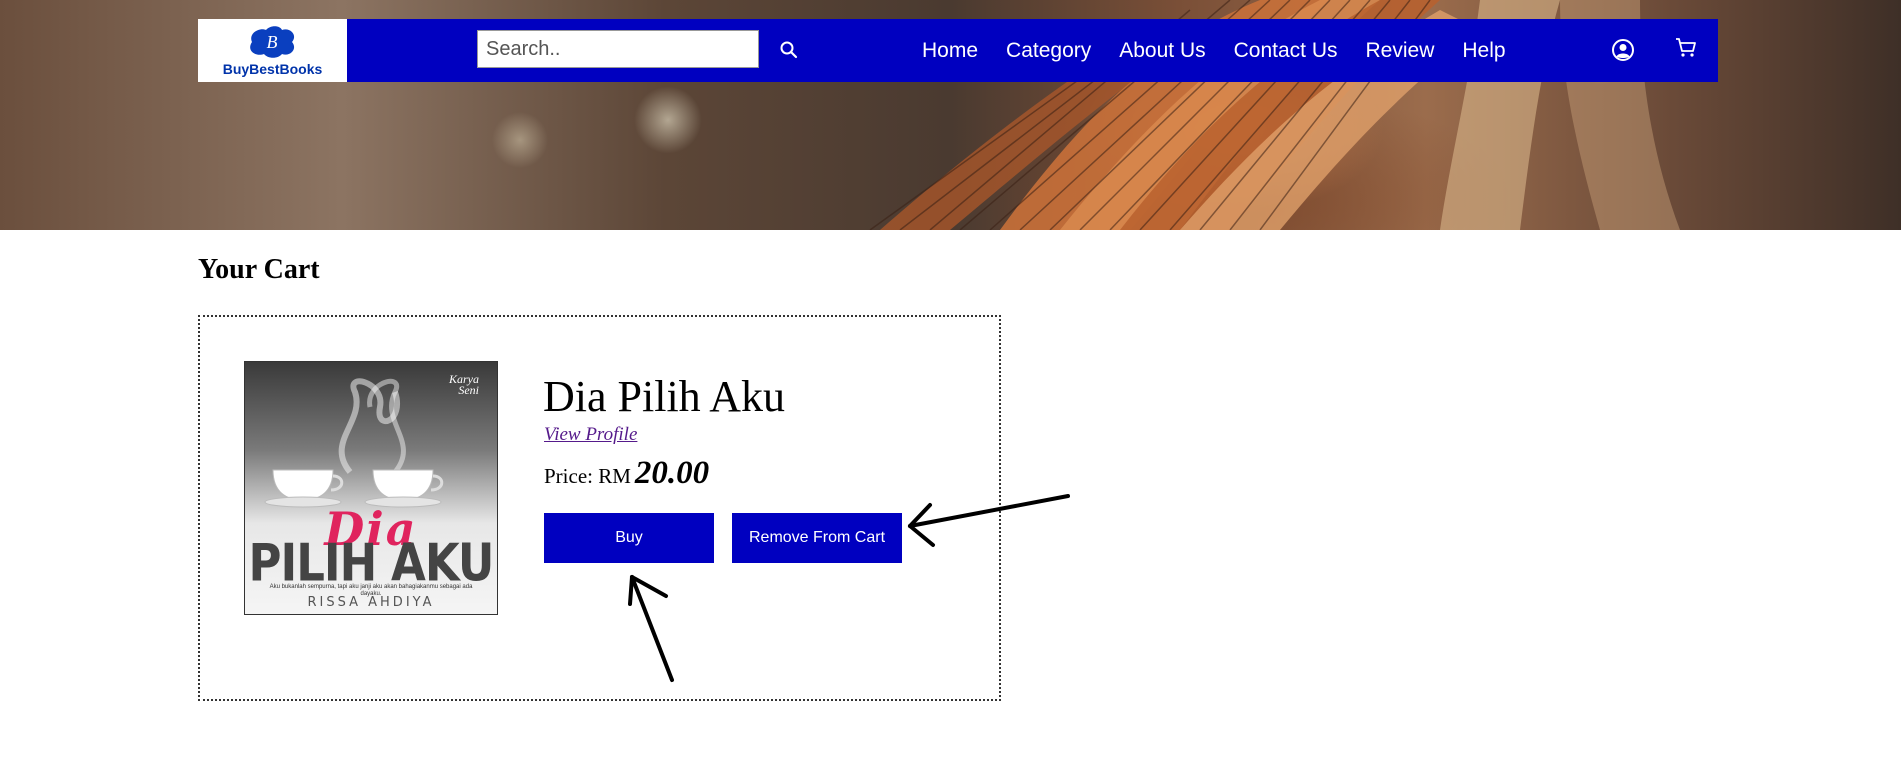 Image resolution: width=1901 pixels, height=773 pixels. What do you see at coordinates (1400, 51) in the screenshot?
I see `nav-review: Review` at bounding box center [1400, 51].